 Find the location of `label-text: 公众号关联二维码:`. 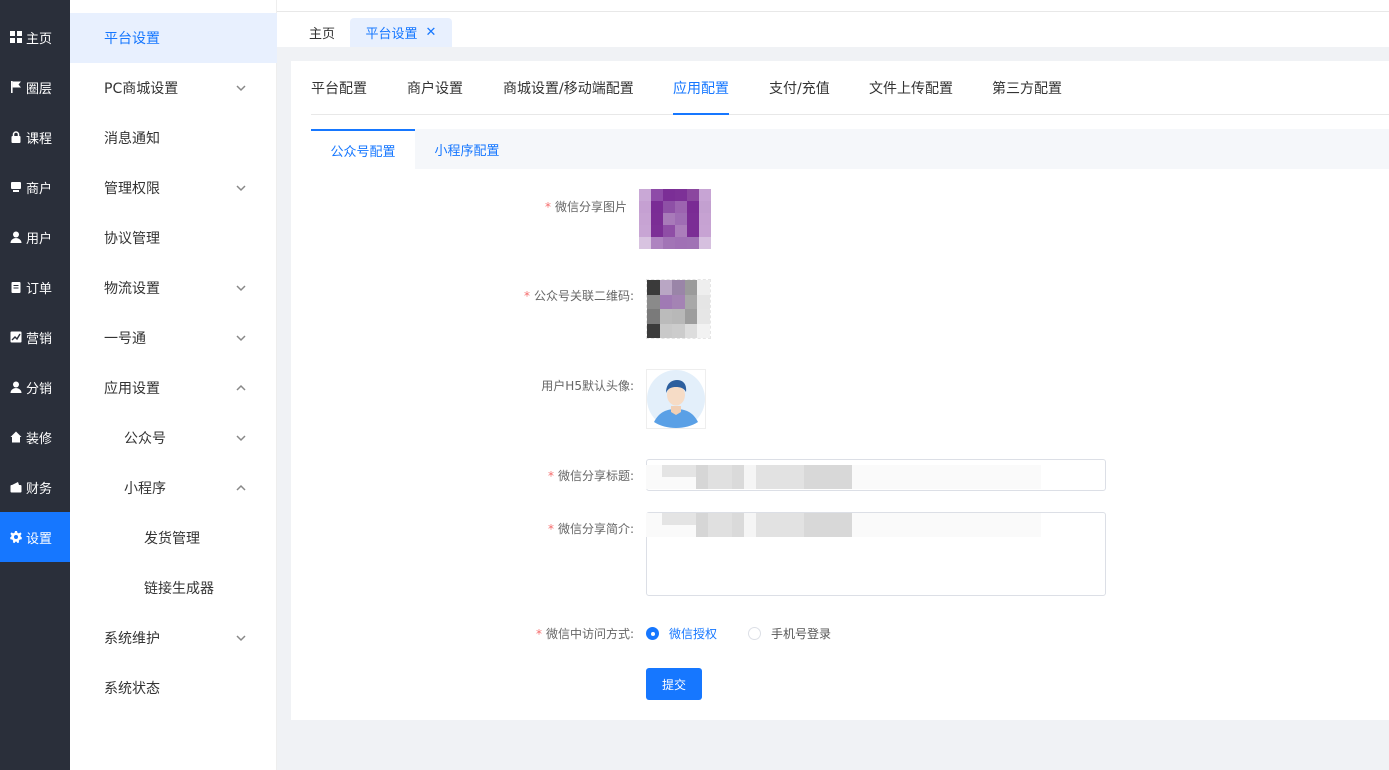

label-text: 公众号关联二维码: is located at coordinates (583, 296).